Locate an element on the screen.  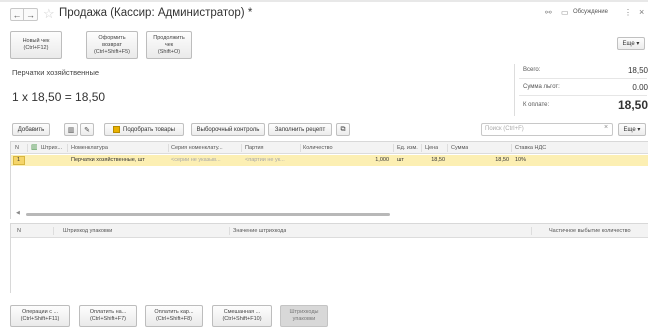
selective-control-button: Выборочный контроль is located at coordinates (228, 129).